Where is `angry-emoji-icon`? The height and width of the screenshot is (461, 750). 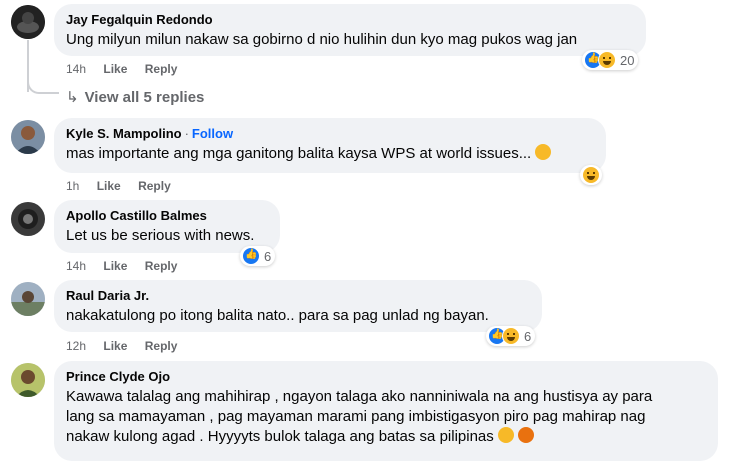 angry-emoji-icon is located at coordinates (525, 435).